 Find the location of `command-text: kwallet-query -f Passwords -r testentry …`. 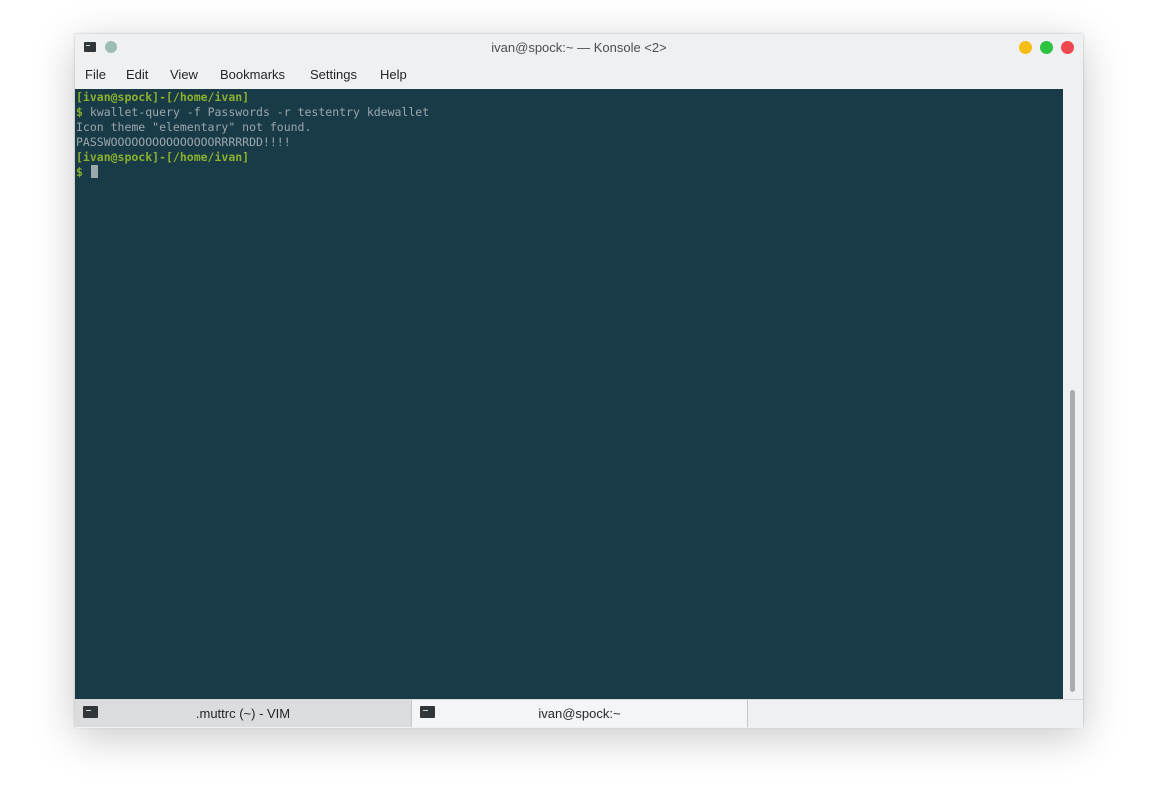

command-text: kwallet-query -f Passwords -r testentry … is located at coordinates (259, 112).